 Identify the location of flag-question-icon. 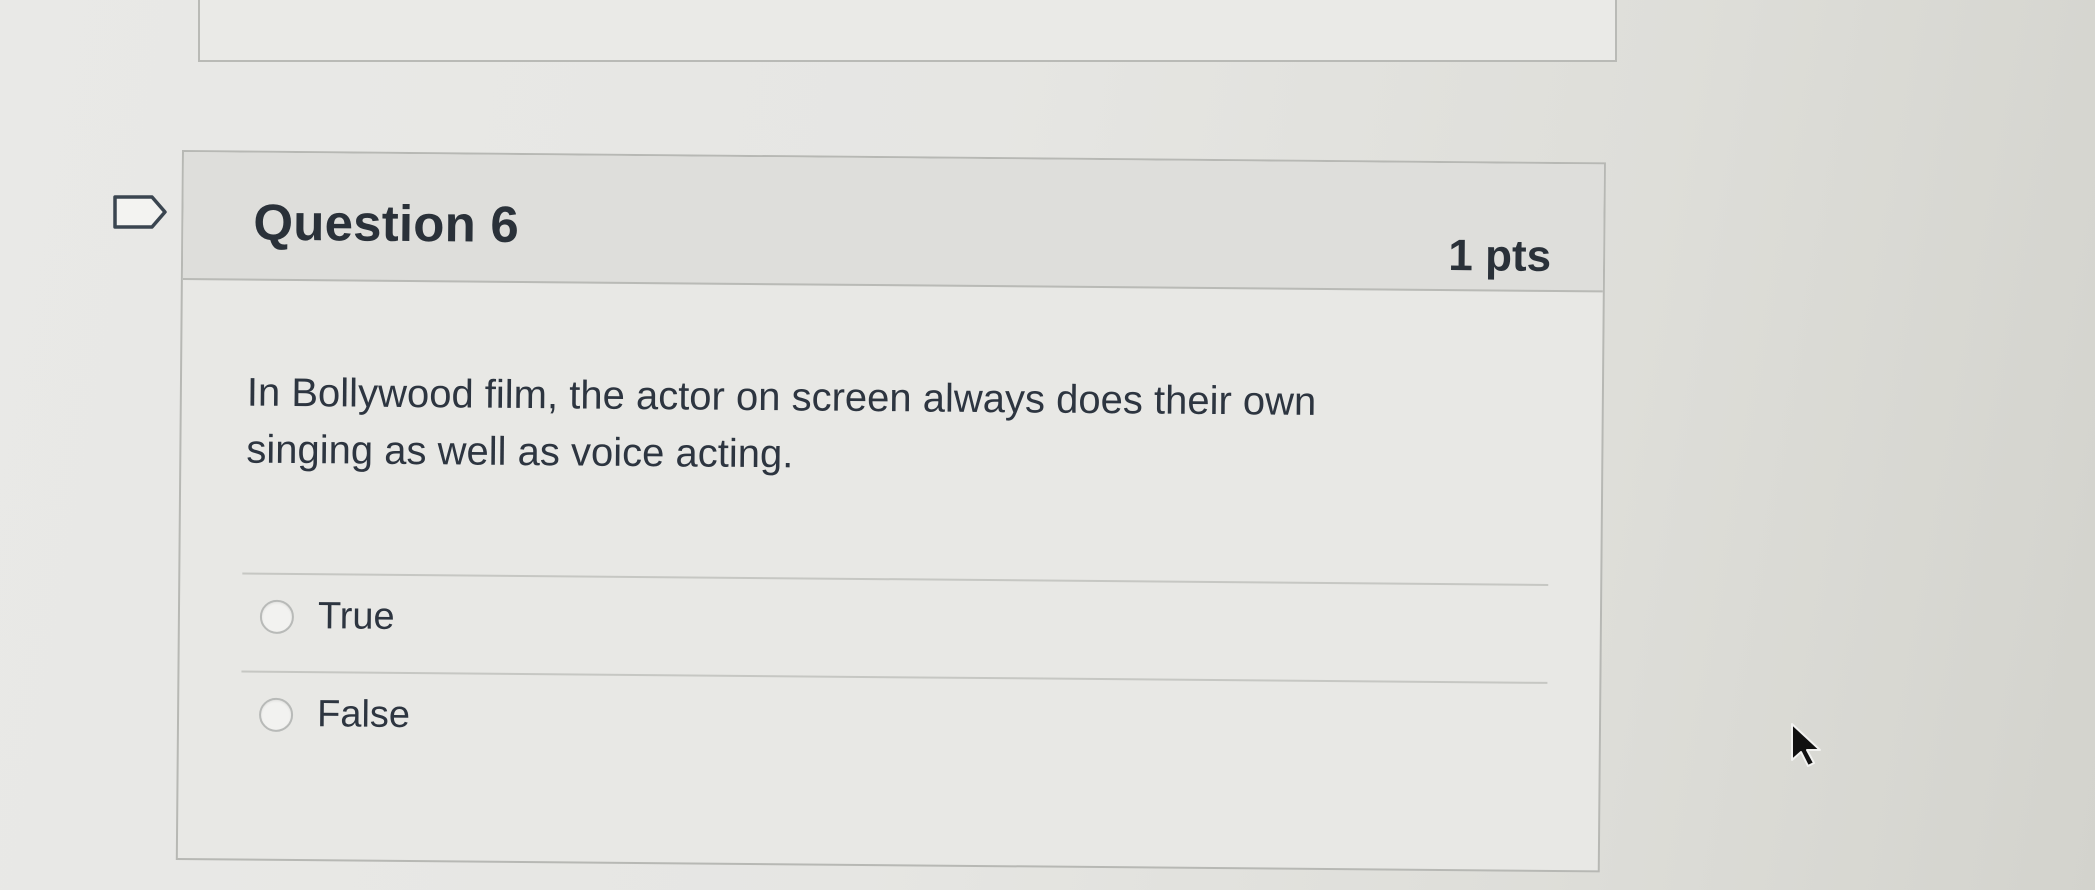
(140, 212).